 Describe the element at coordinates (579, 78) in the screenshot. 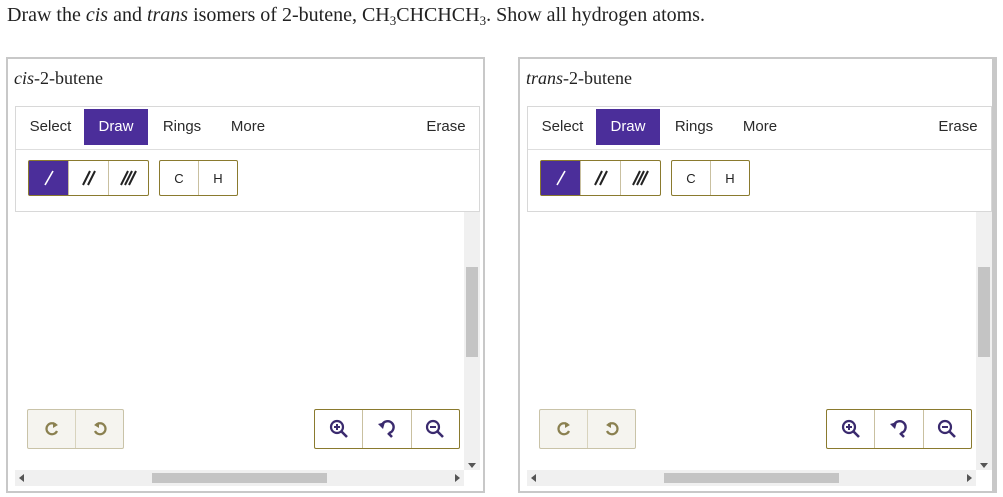

I see `panel-title: trans-2-butene` at that location.